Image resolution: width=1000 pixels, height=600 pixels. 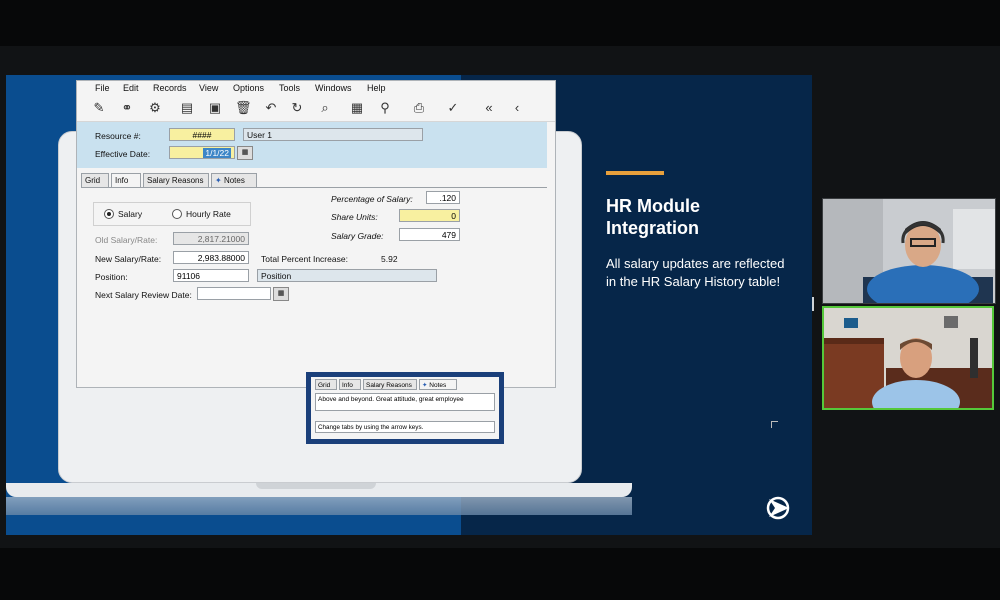 I want to click on tab-notes: ✦ Notes, so click(x=234, y=180).